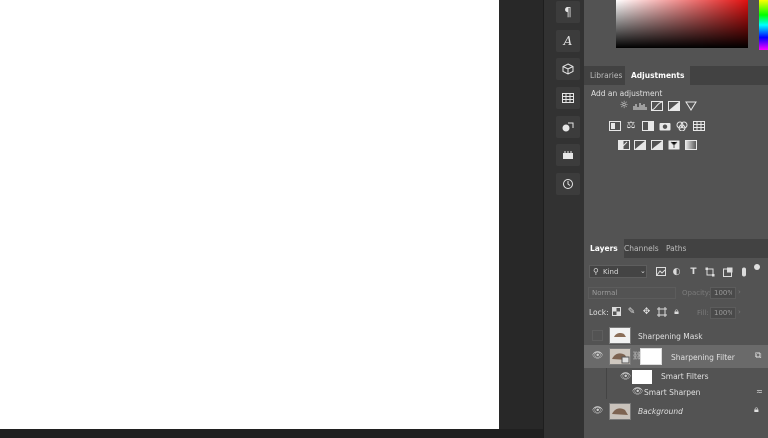 The height and width of the screenshot is (438, 768). What do you see at coordinates (568, 155) in the screenshot?
I see `actions-icon` at bounding box center [568, 155].